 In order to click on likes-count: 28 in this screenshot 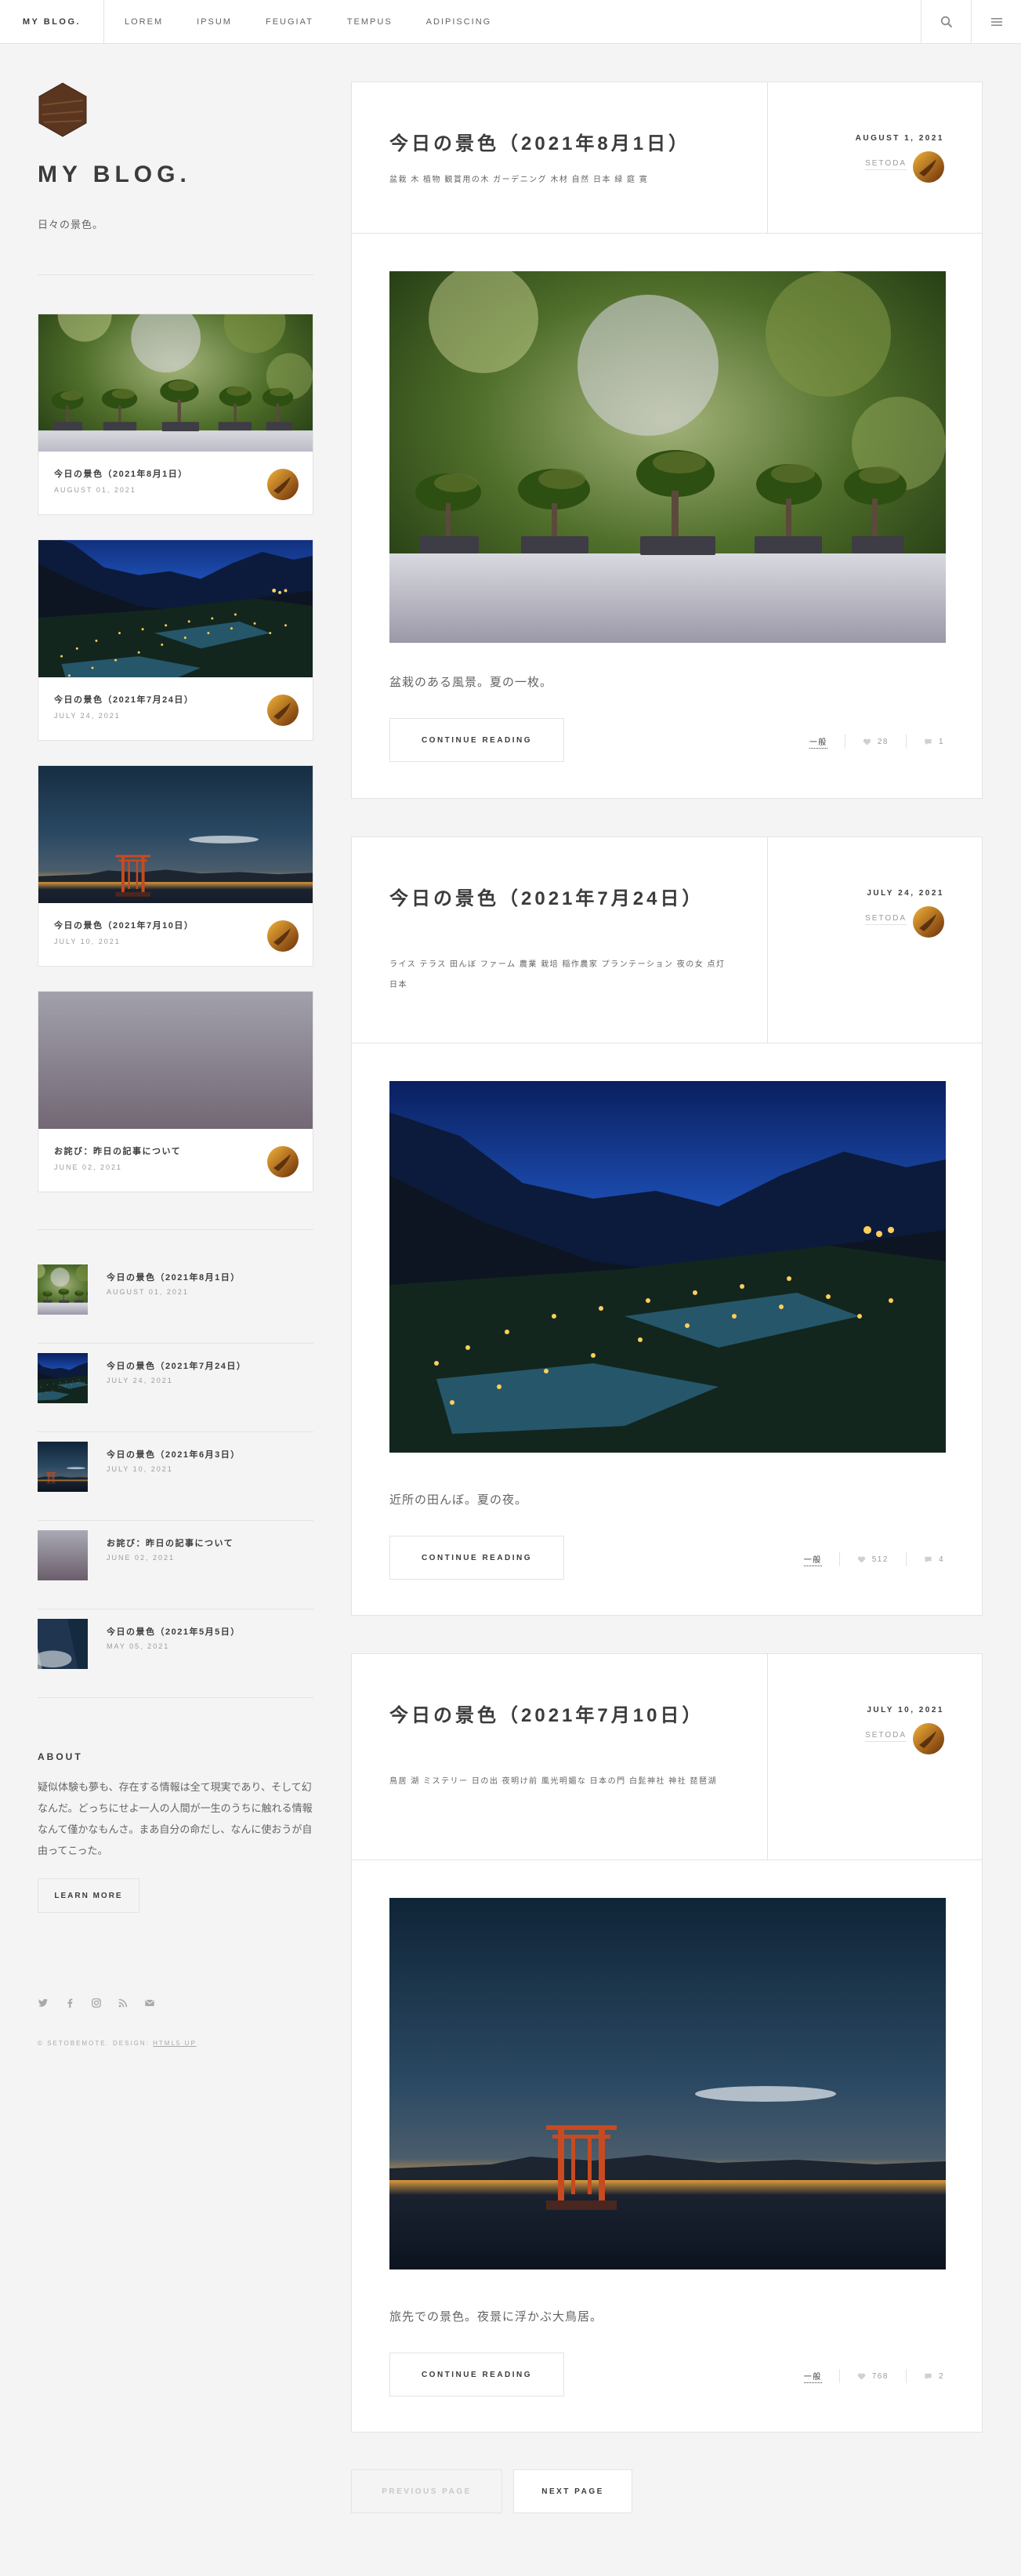, I will do `click(866, 742)`.